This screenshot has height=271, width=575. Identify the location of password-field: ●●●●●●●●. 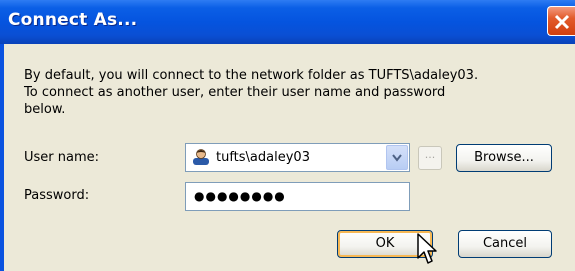
(297, 196).